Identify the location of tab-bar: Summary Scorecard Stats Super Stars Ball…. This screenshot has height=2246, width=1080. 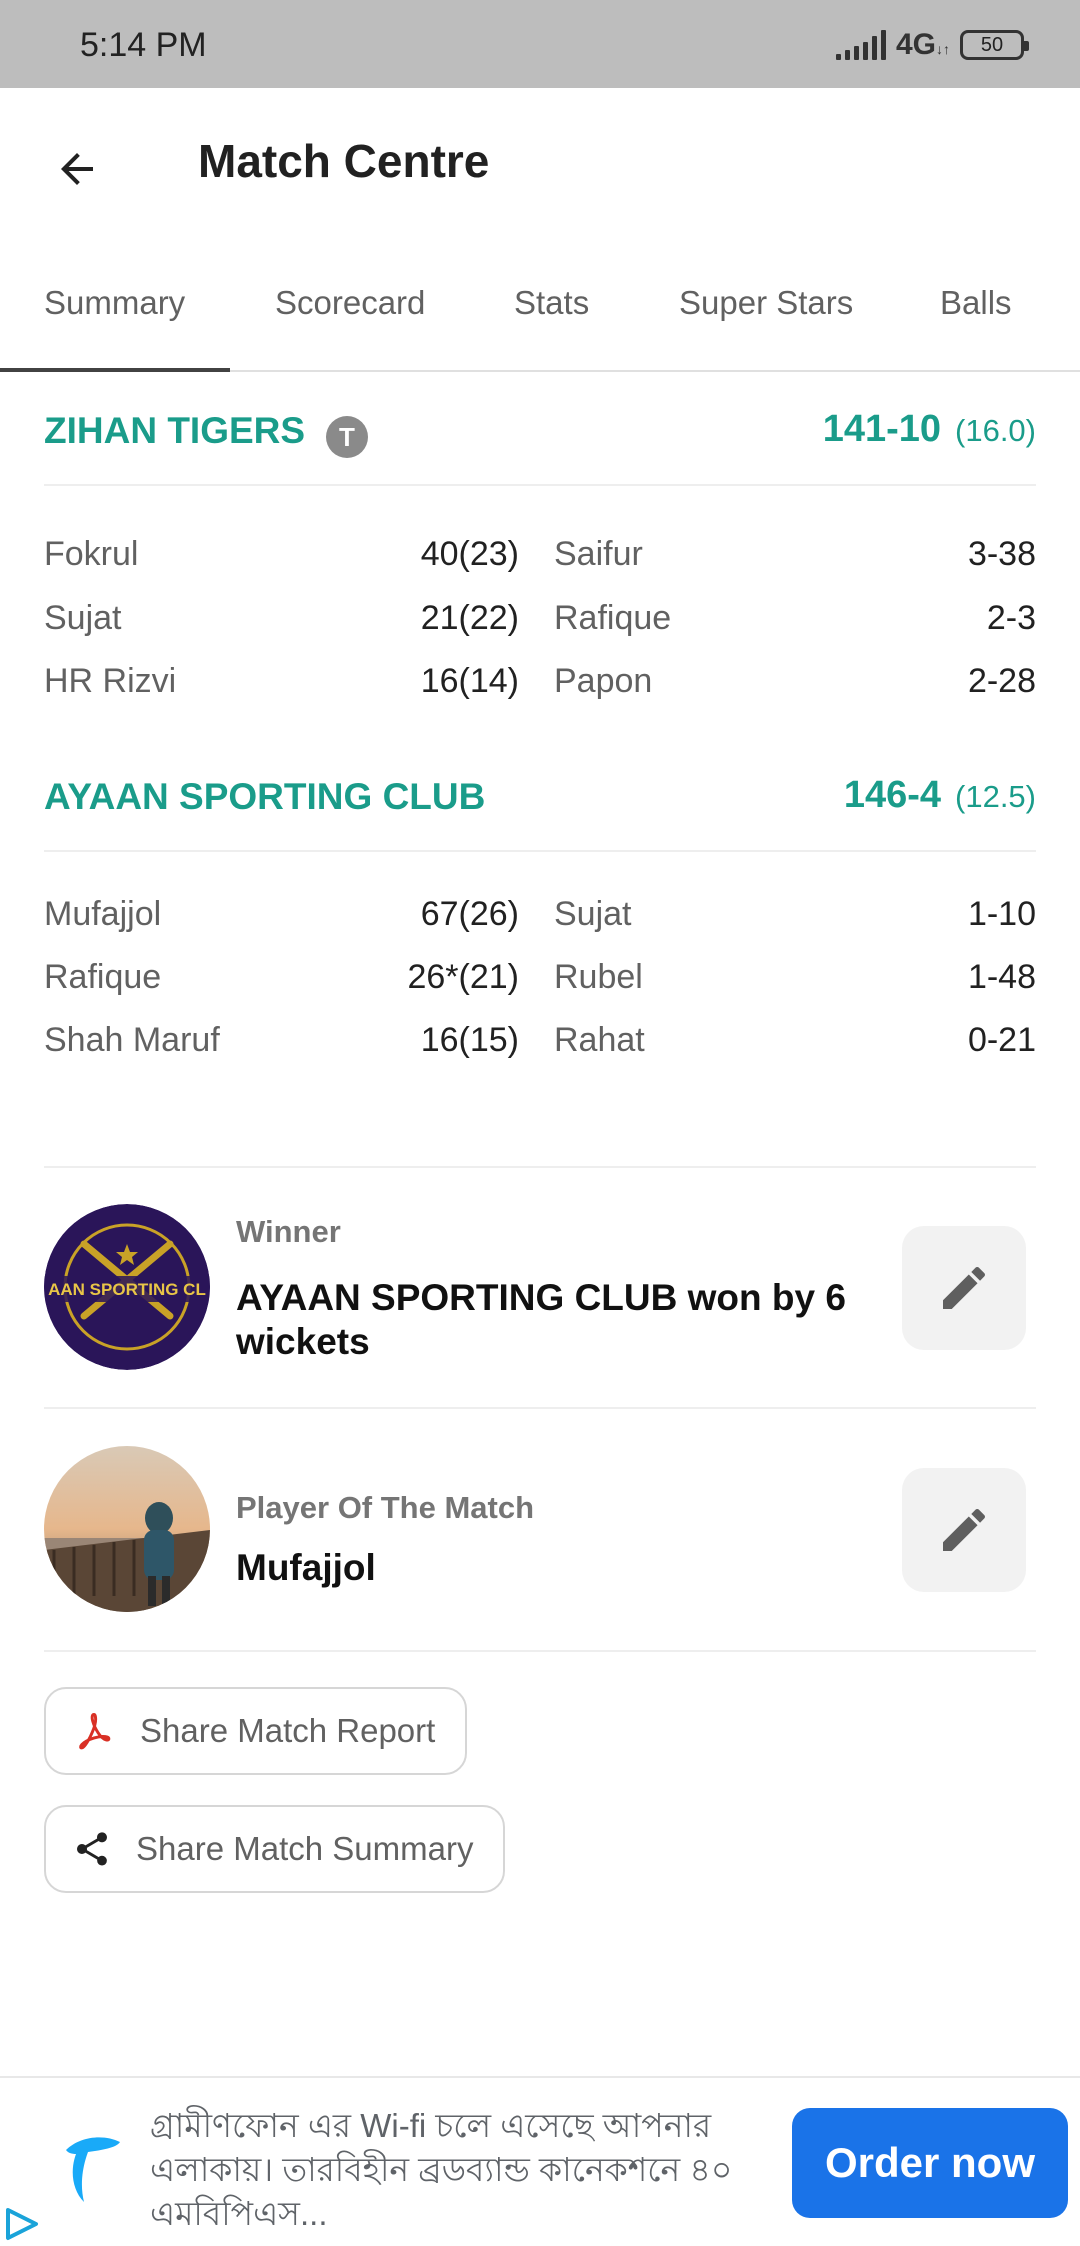
(540, 304).